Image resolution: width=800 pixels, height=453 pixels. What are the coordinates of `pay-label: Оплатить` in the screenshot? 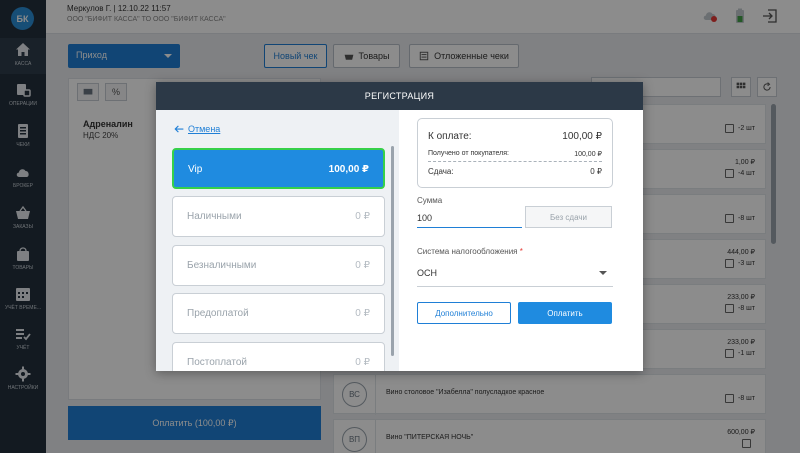 It's located at (565, 313).